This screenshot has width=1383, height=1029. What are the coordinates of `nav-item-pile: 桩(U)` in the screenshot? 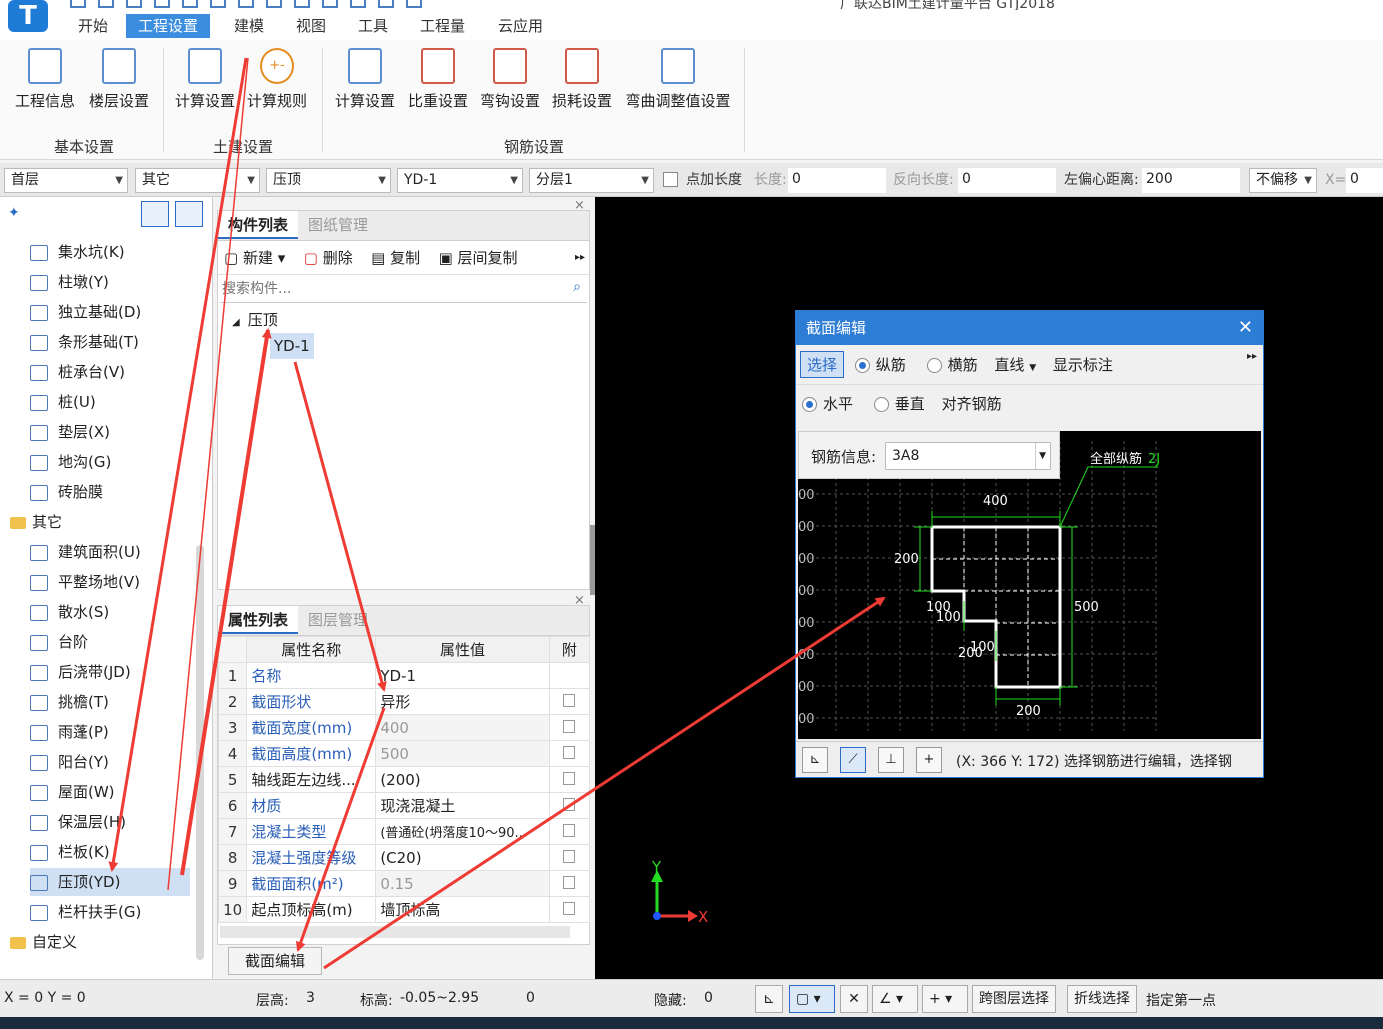 It's located at (110, 402).